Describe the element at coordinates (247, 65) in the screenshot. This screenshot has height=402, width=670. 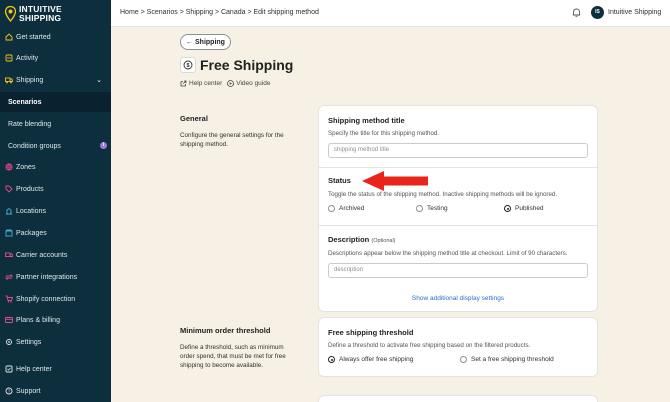
I see `page-title: Free Shipping` at that location.